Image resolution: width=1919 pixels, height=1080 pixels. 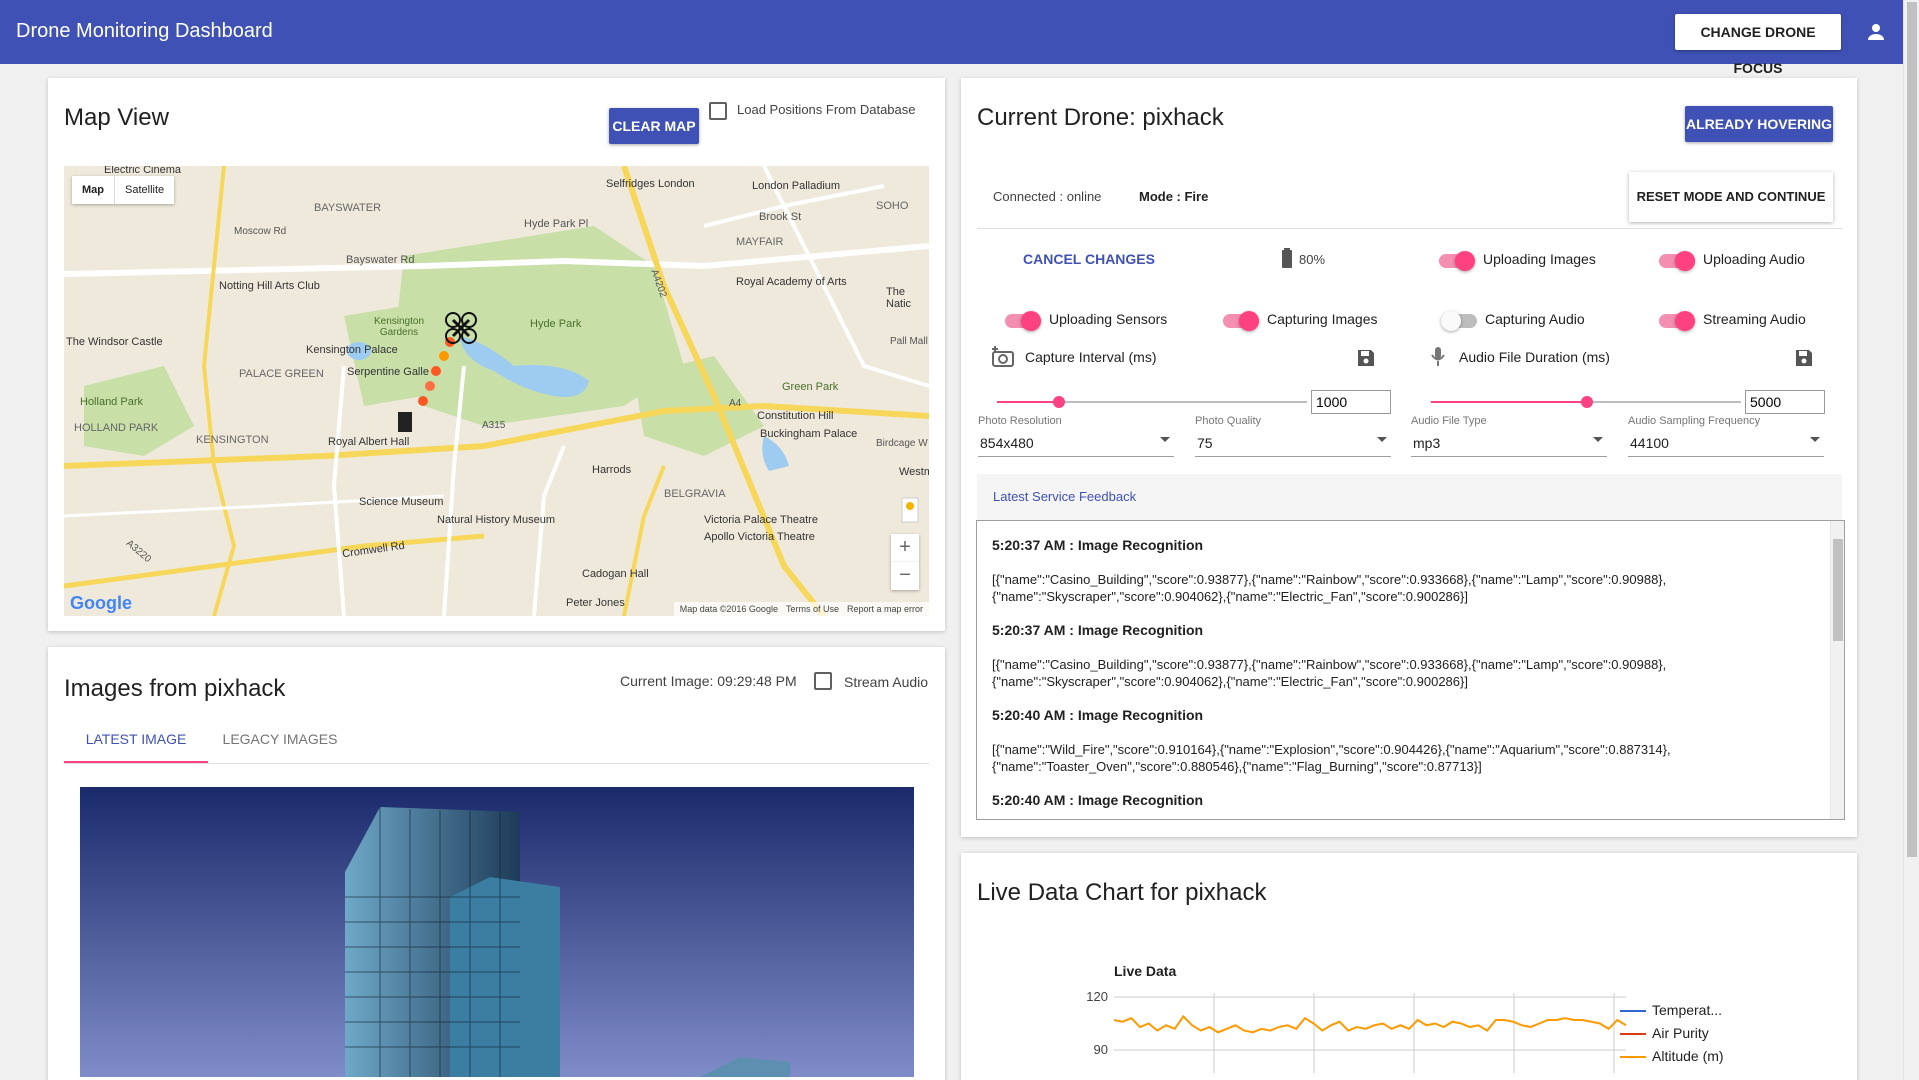 I want to click on capture-interval-input, so click(x=1351, y=402).